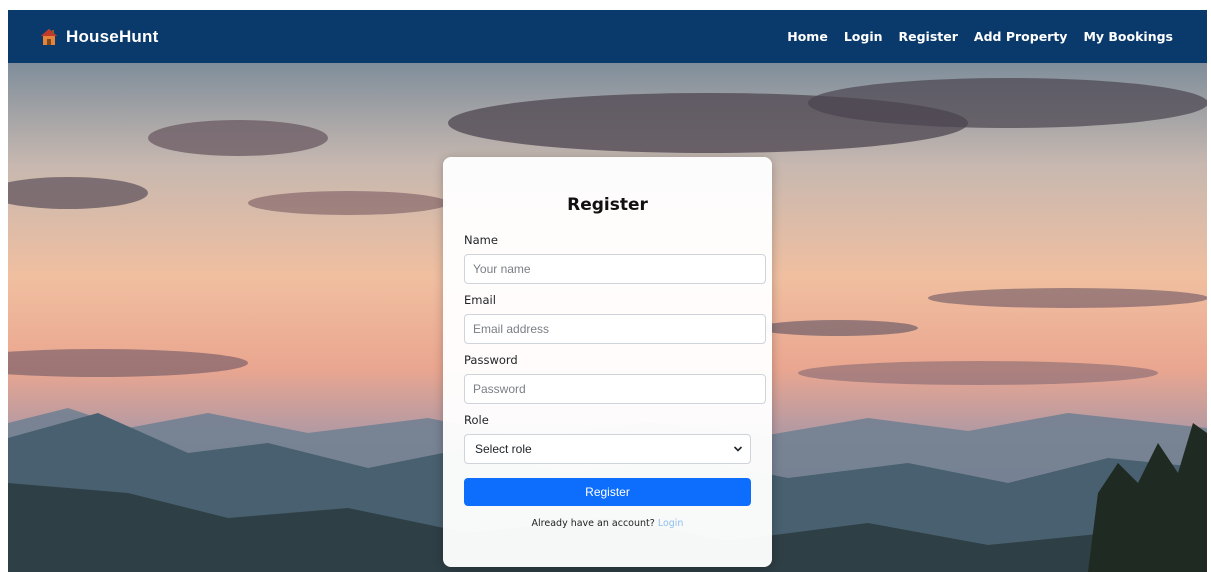  Describe the element at coordinates (807, 36) in the screenshot. I see `nav-home: Home` at that location.